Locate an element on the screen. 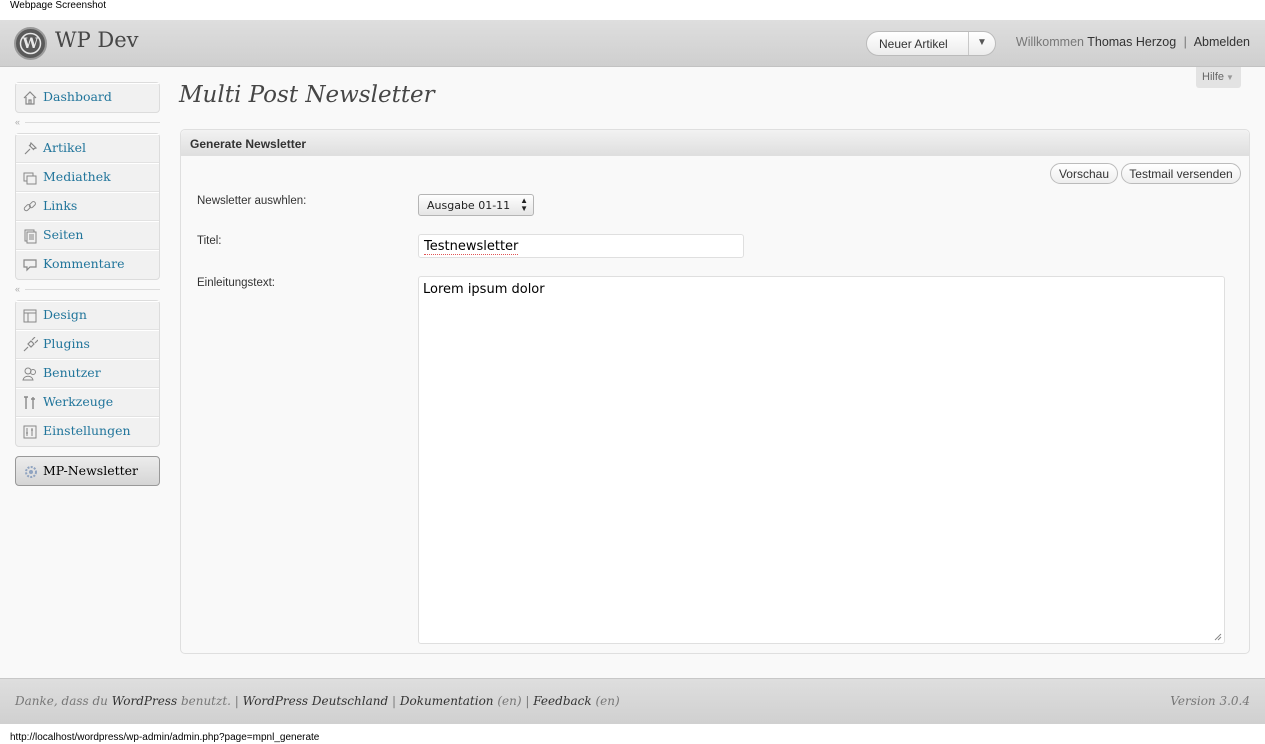 The height and width of the screenshot is (744, 1265). feedback-link: Feedback is located at coordinates (562, 701).